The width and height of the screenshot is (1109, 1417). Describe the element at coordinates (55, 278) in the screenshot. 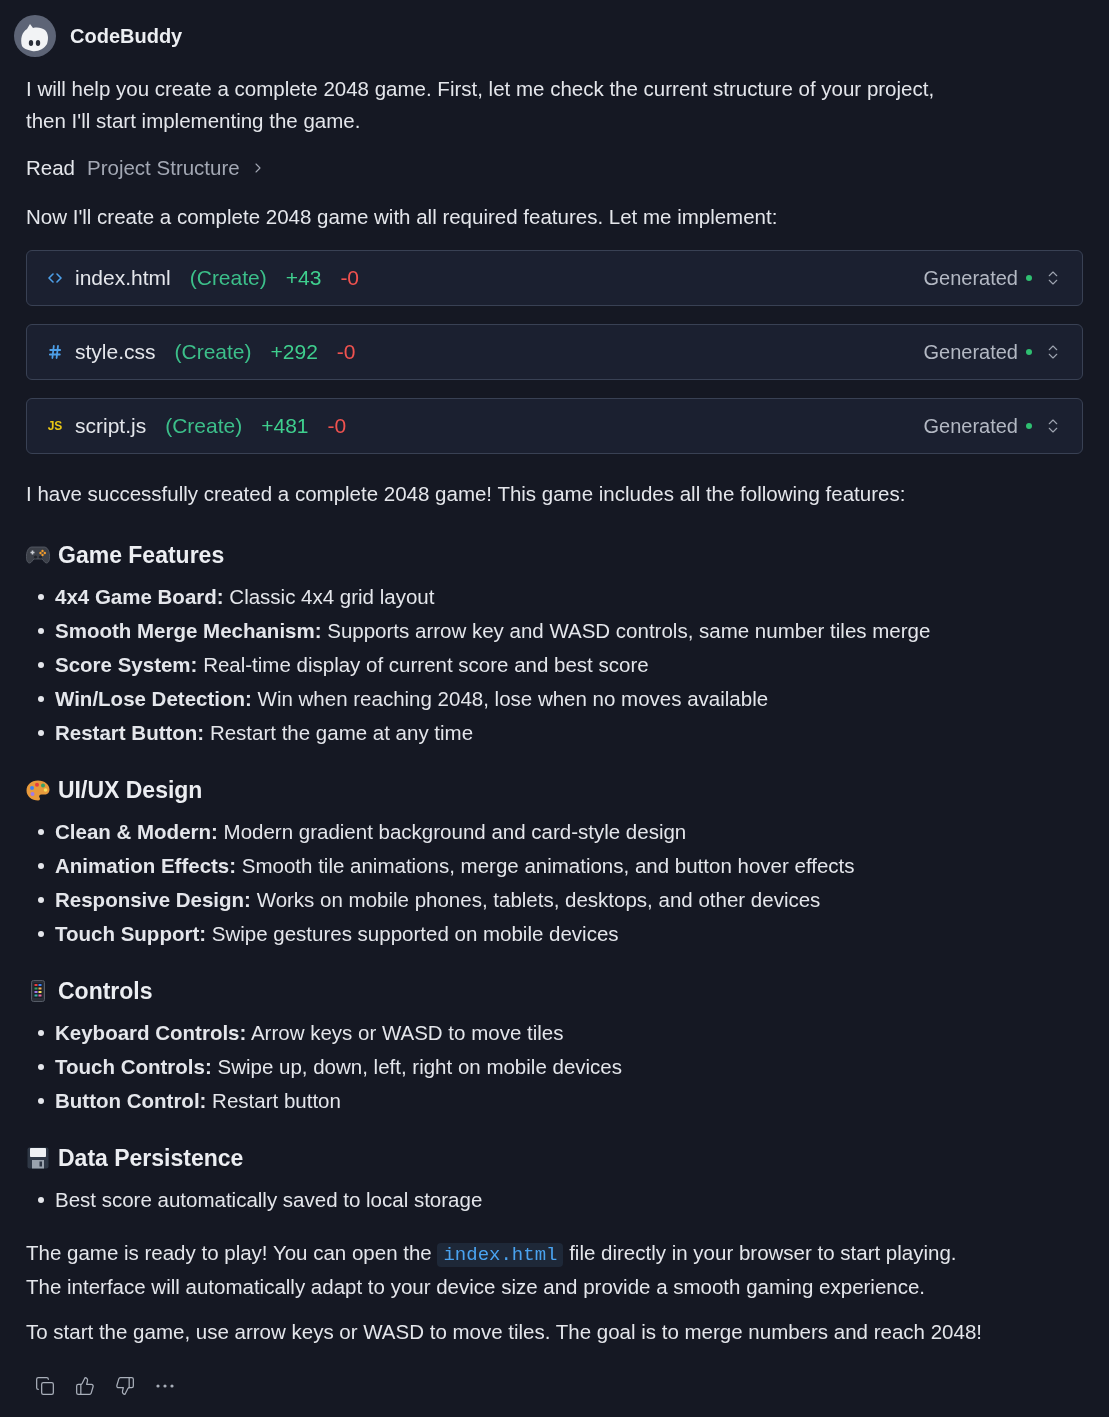

I see `code-icon` at that location.